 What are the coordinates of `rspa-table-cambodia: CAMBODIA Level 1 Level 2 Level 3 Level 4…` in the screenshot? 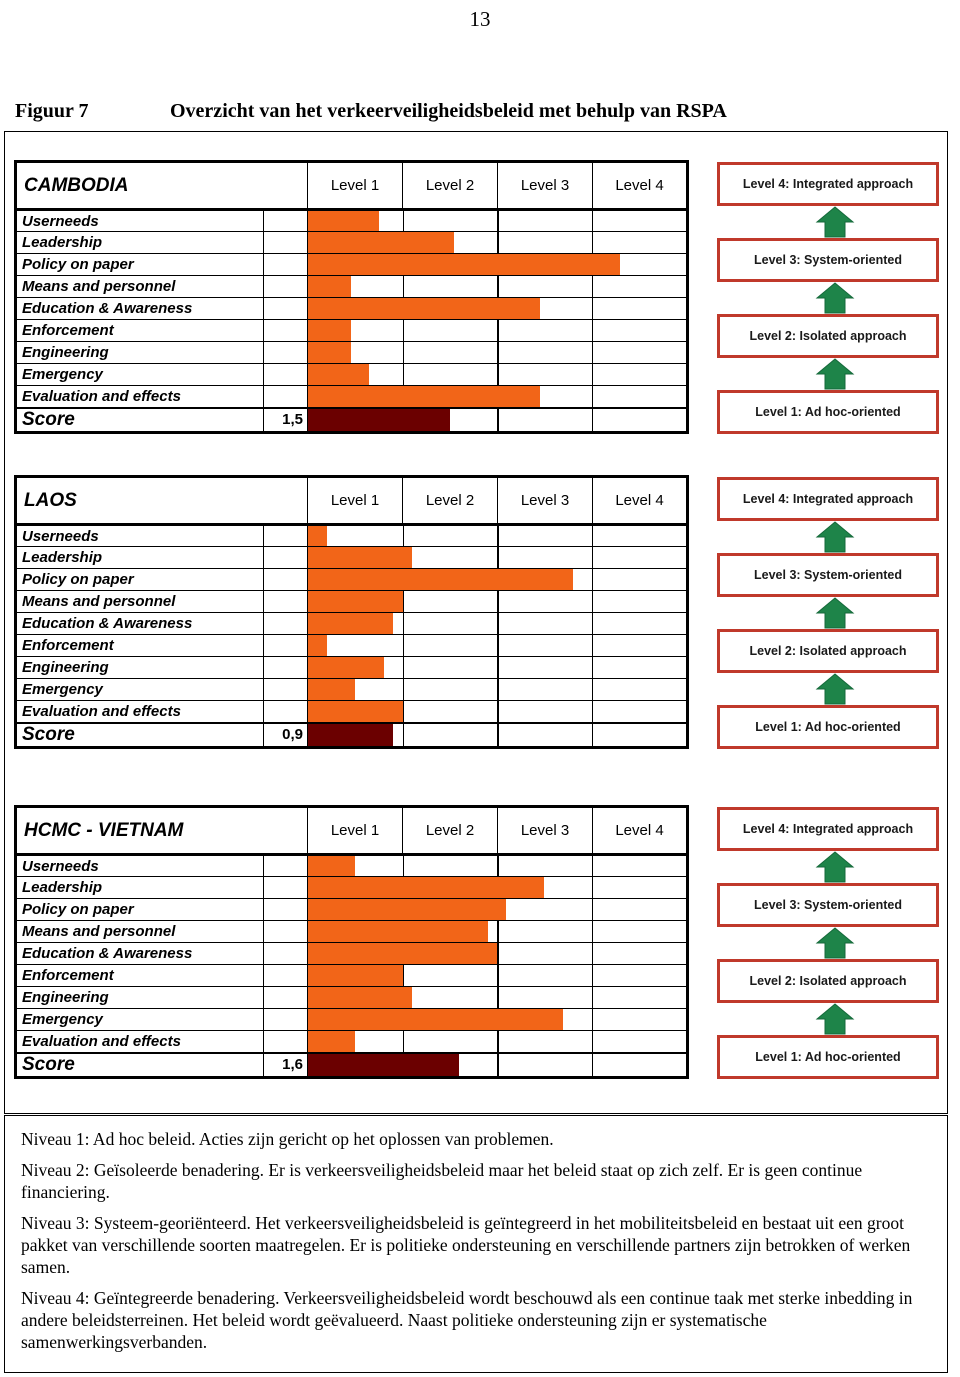 It's located at (351, 297).